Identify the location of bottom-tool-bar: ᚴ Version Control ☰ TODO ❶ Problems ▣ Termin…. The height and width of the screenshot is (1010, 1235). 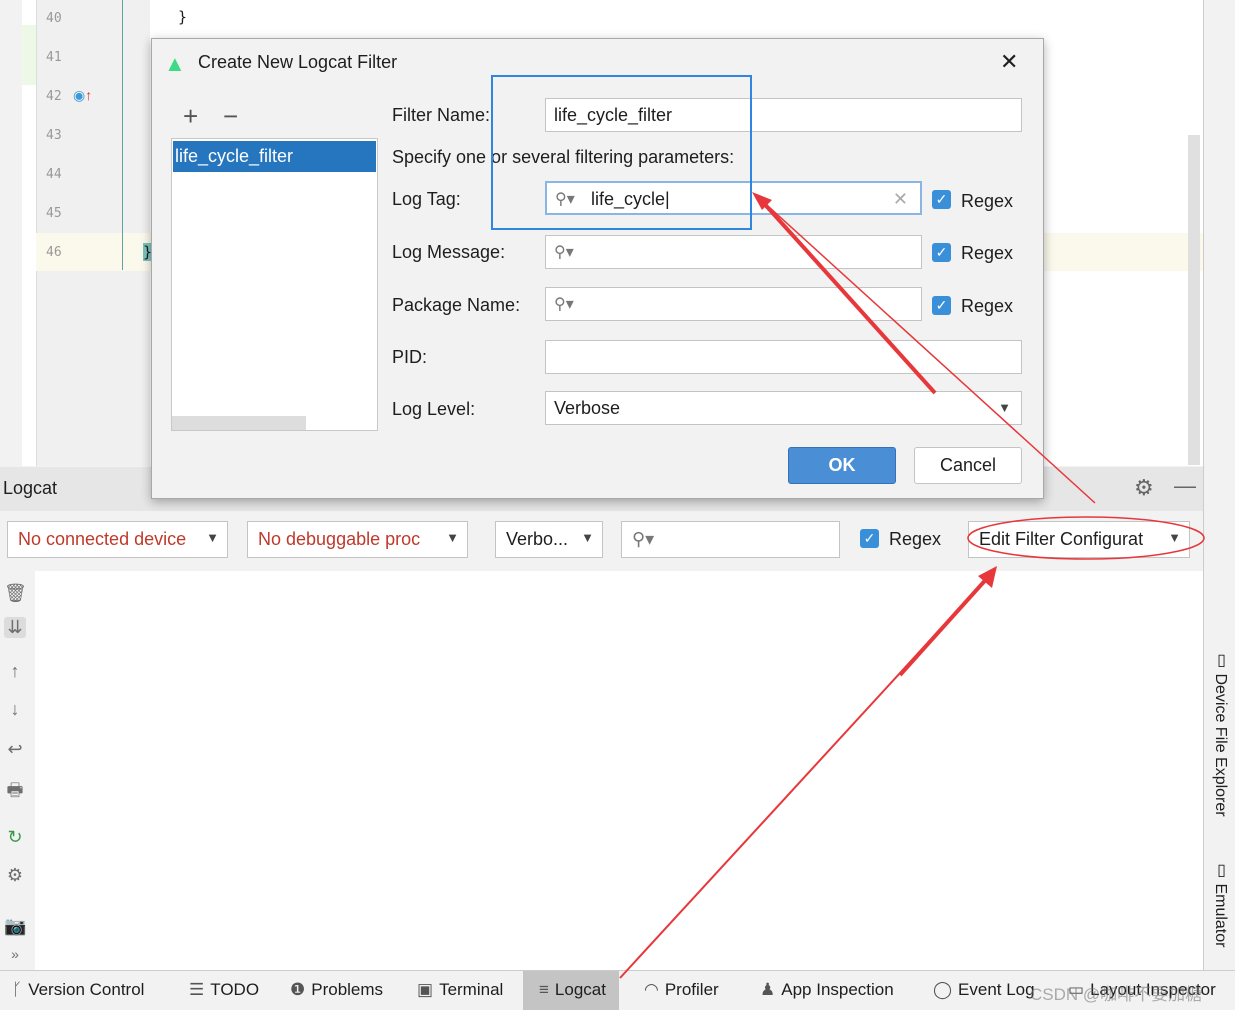
(617, 990).